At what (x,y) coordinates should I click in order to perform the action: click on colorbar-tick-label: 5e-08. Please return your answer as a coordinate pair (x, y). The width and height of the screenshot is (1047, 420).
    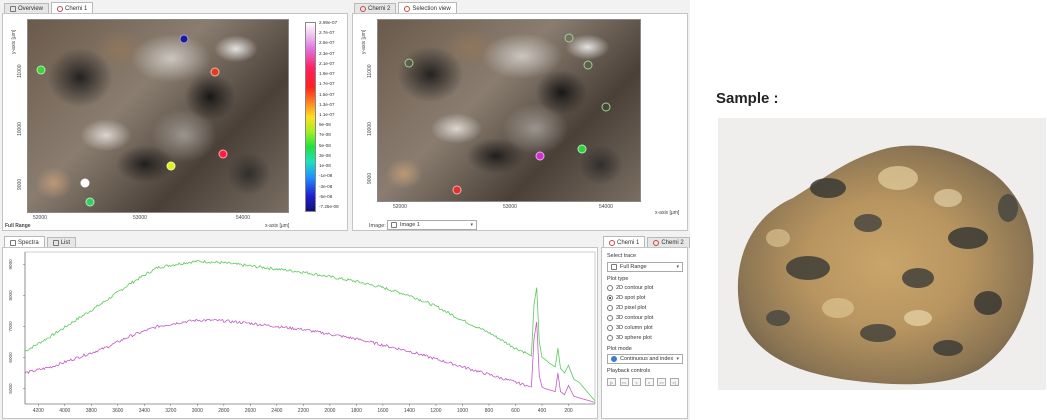
    Looking at the image, I should click on (325, 145).